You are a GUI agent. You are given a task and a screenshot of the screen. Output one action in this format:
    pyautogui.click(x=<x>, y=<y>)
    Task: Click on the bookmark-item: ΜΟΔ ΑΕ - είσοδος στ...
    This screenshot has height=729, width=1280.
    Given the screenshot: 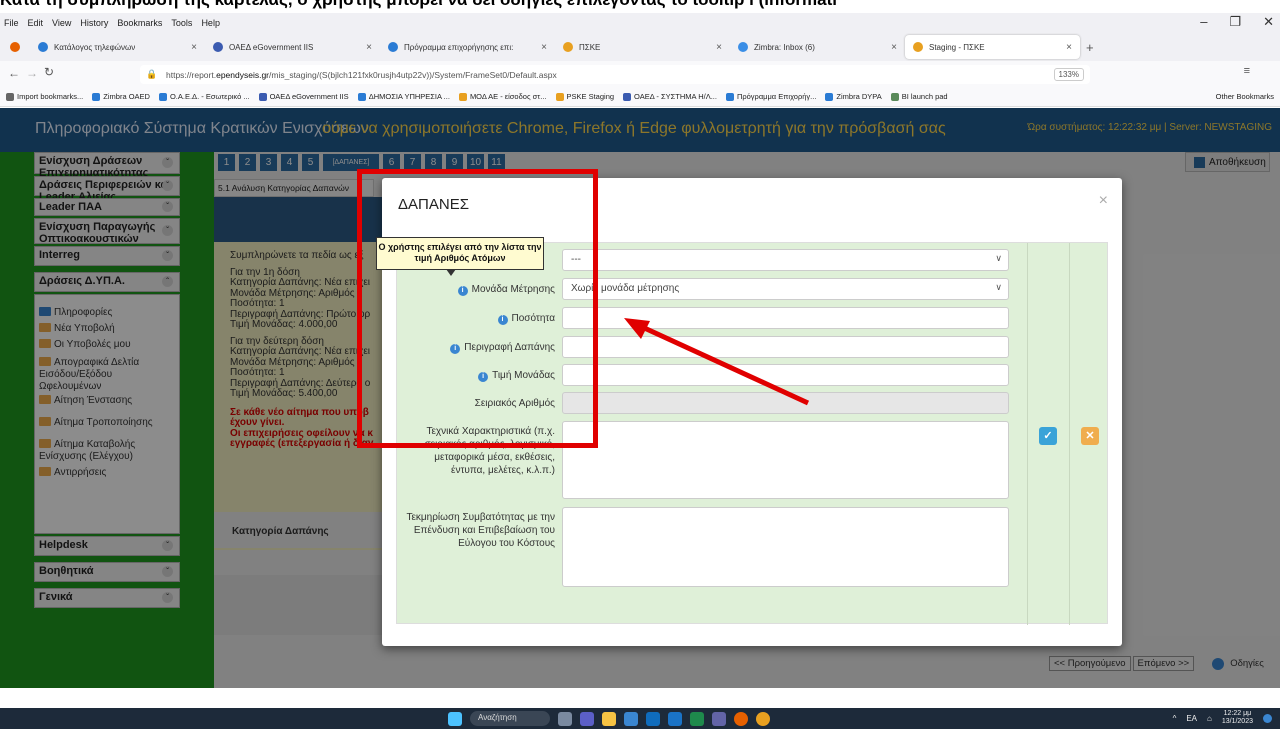 What is the action you would take?
    pyautogui.click(x=502, y=96)
    